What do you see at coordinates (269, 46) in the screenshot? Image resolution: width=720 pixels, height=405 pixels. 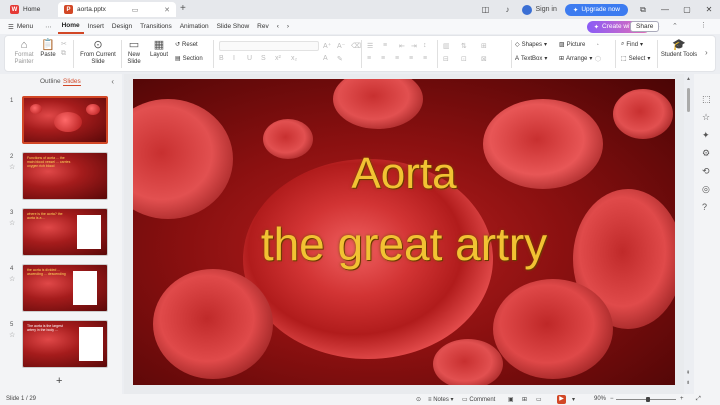 I see `font-name-select` at bounding box center [269, 46].